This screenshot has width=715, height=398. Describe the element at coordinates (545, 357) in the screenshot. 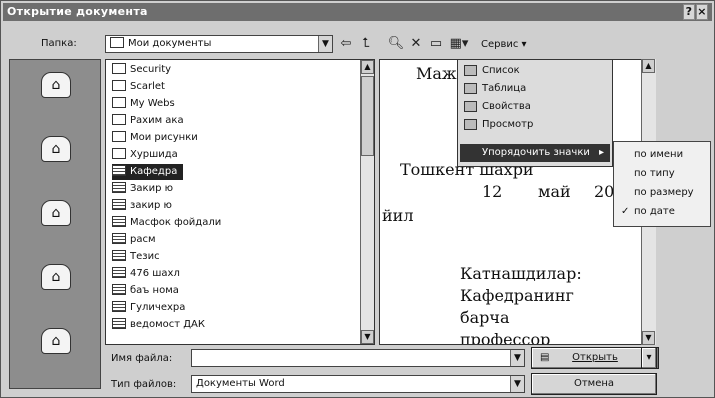

I see `open-folder-icon: ▤` at that location.